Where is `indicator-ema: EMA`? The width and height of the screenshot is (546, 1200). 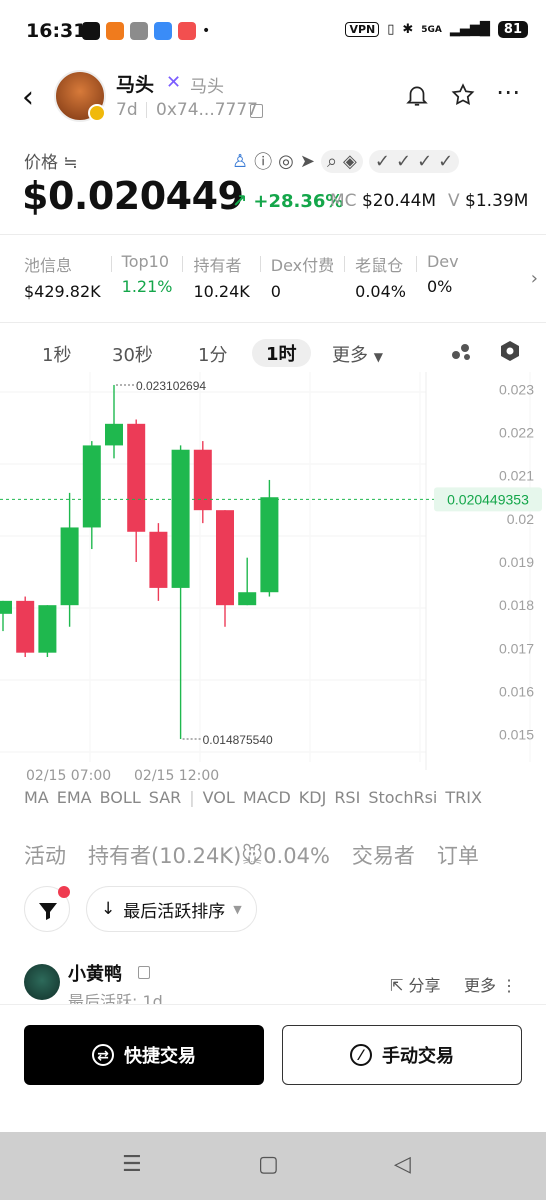 indicator-ema: EMA is located at coordinates (74, 797).